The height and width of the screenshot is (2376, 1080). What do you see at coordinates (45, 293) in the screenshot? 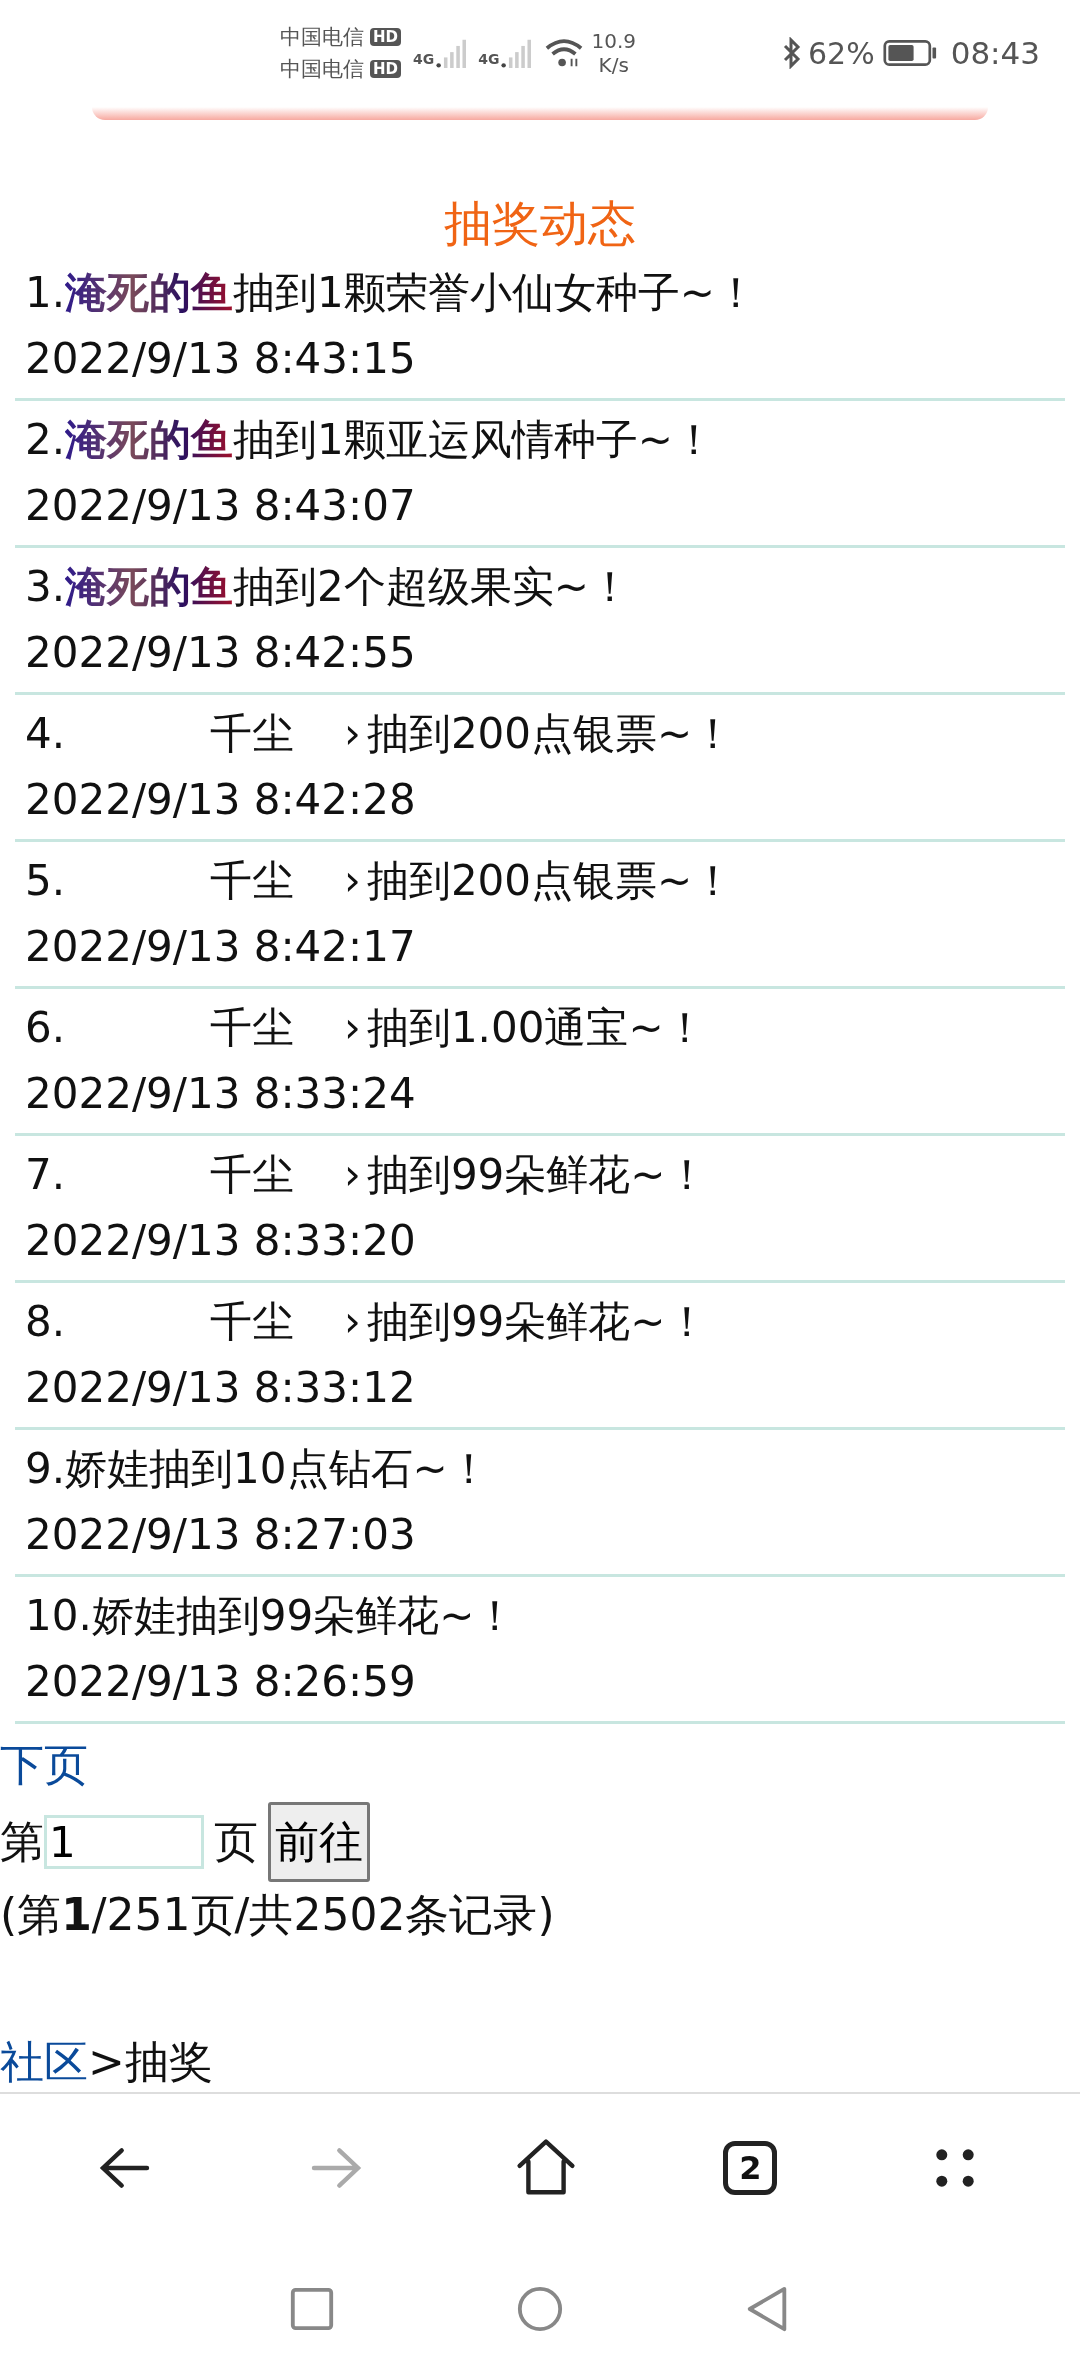
I see `record-number: 1.` at bounding box center [45, 293].